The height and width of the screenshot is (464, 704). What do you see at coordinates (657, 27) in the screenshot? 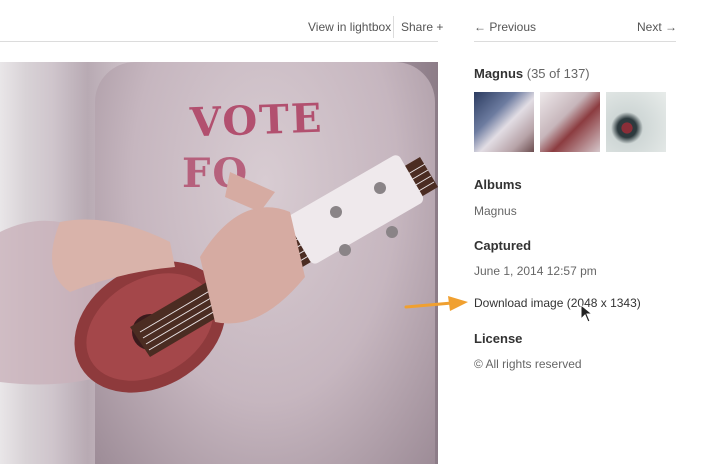
I see `next-link: Next →` at bounding box center [657, 27].